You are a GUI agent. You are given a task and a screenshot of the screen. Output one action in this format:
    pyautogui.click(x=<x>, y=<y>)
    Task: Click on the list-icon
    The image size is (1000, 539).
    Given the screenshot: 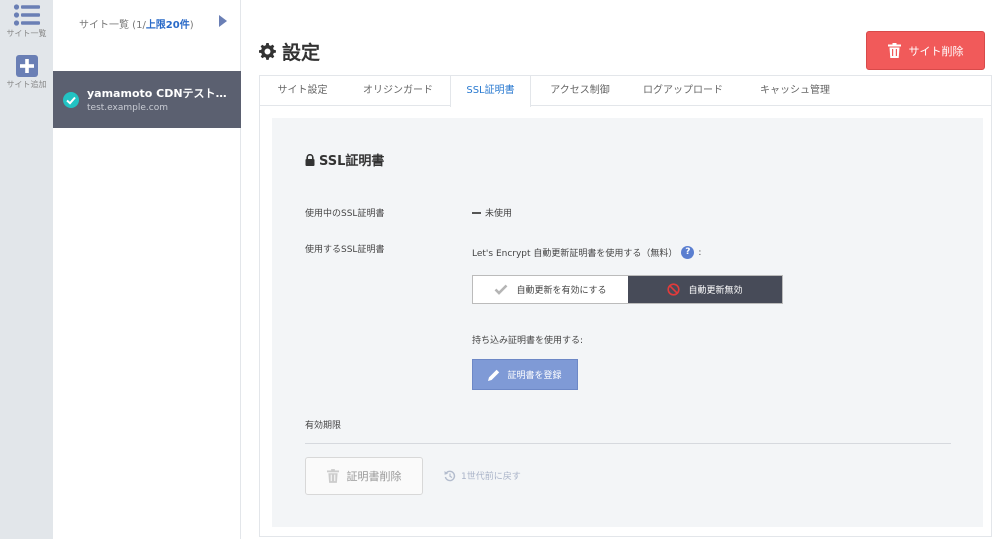 What is the action you would take?
    pyautogui.click(x=26, y=15)
    